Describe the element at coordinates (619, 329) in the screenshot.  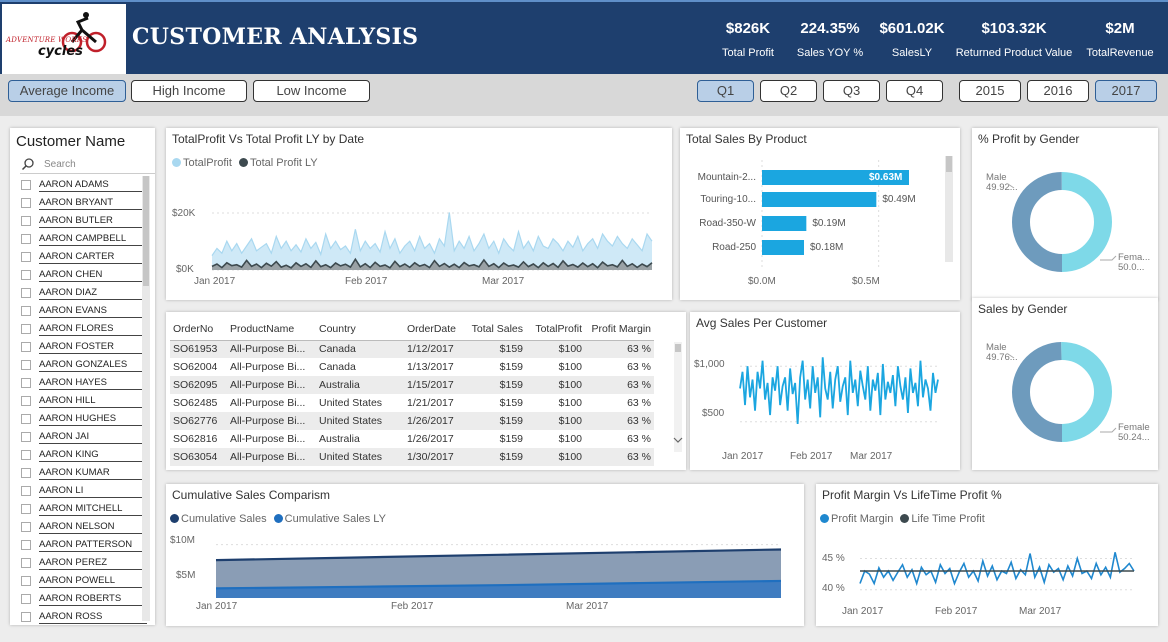
I see `column-header: Profit Margin` at that location.